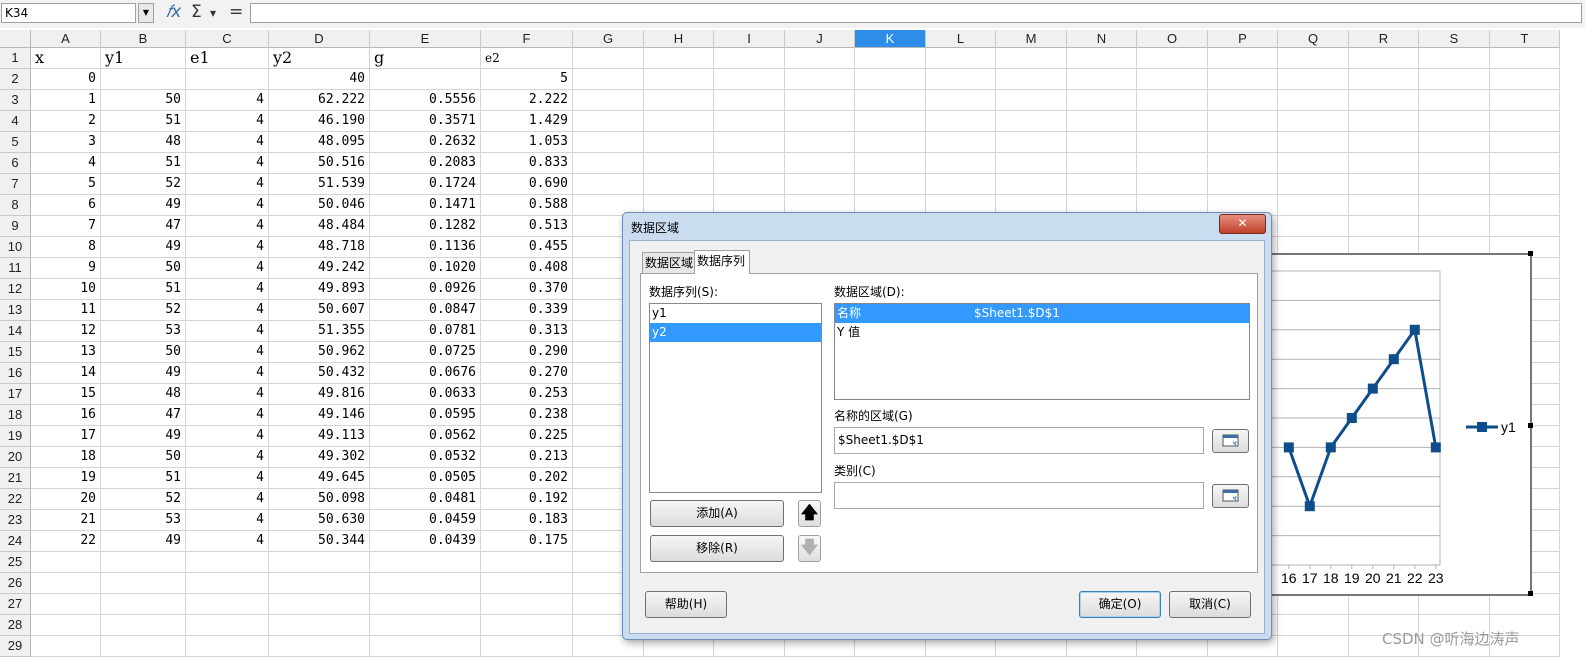 The image size is (1585, 666). I want to click on column-header-n: N, so click(1102, 39).